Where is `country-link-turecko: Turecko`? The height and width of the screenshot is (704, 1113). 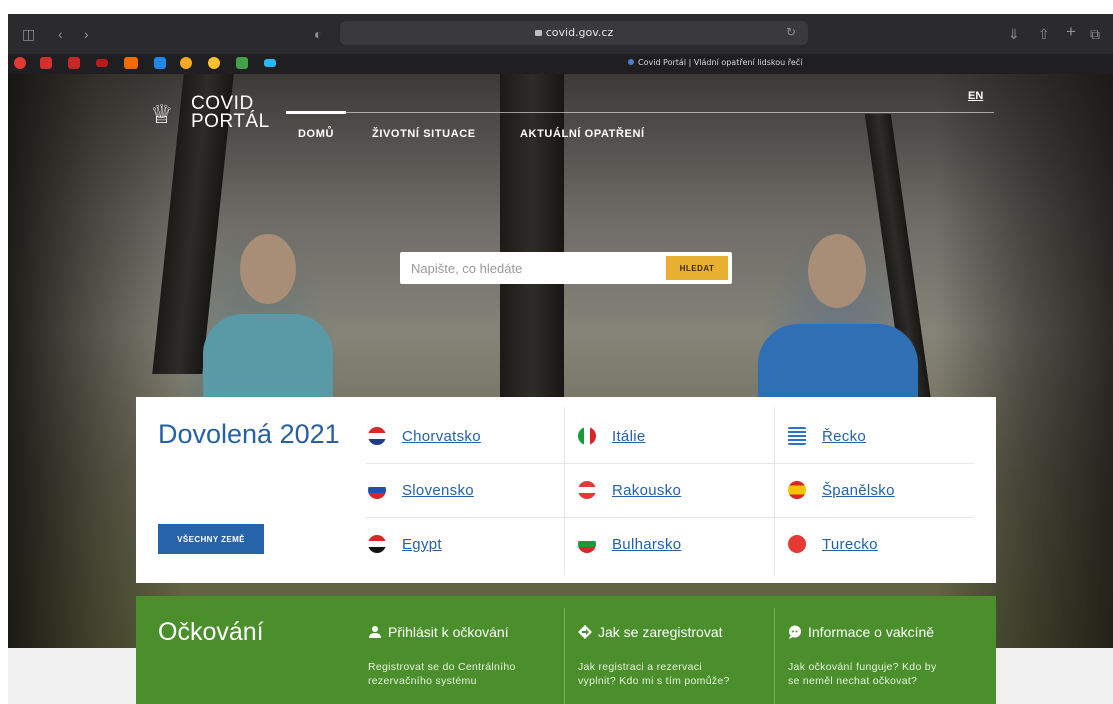 country-link-turecko: Turecko is located at coordinates (888, 544).